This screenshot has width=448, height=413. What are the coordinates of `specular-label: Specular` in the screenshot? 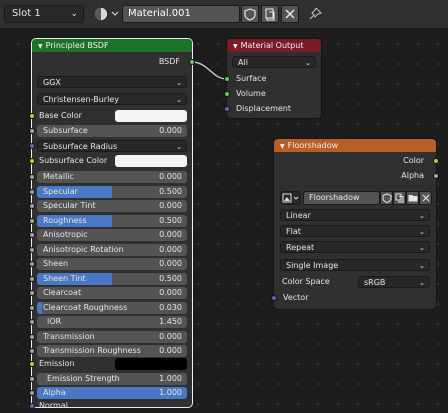 It's located at (60, 191).